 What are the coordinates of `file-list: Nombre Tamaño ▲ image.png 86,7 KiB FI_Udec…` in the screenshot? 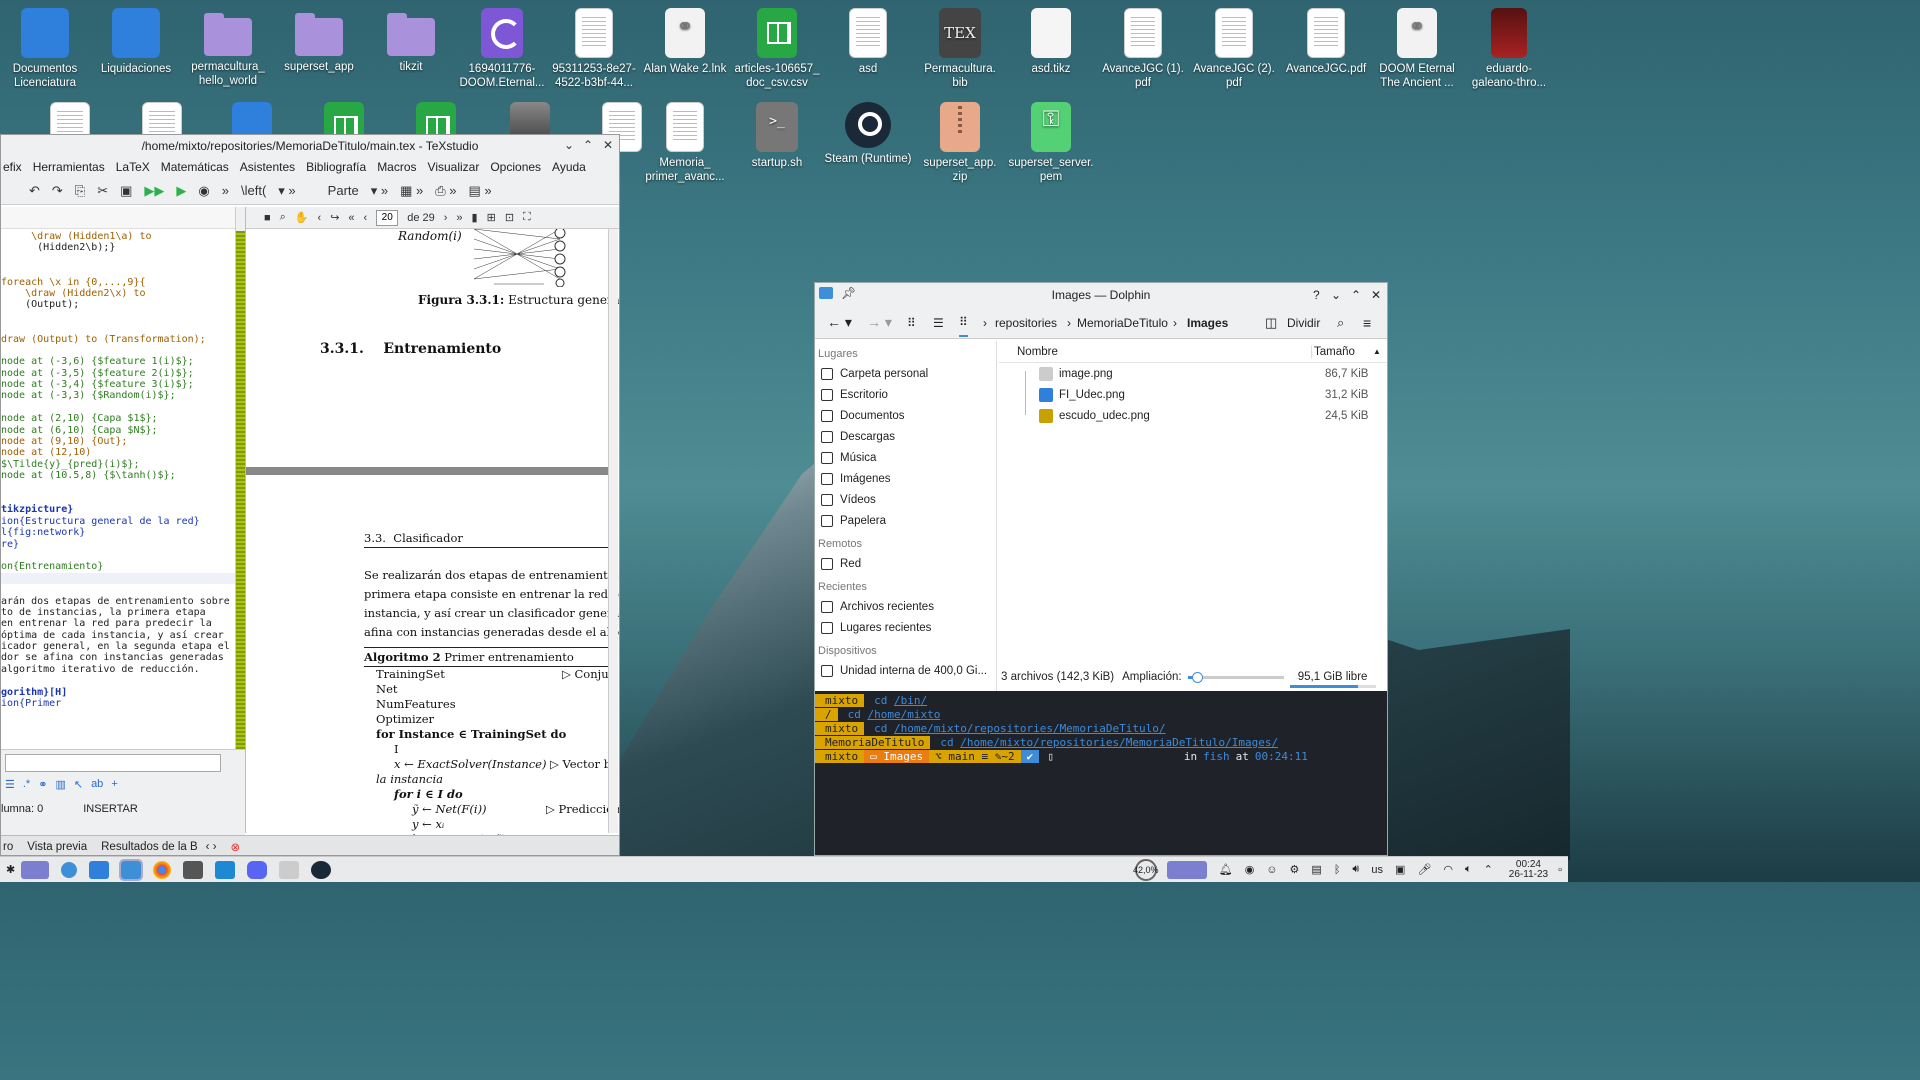 It's located at (1193, 502).